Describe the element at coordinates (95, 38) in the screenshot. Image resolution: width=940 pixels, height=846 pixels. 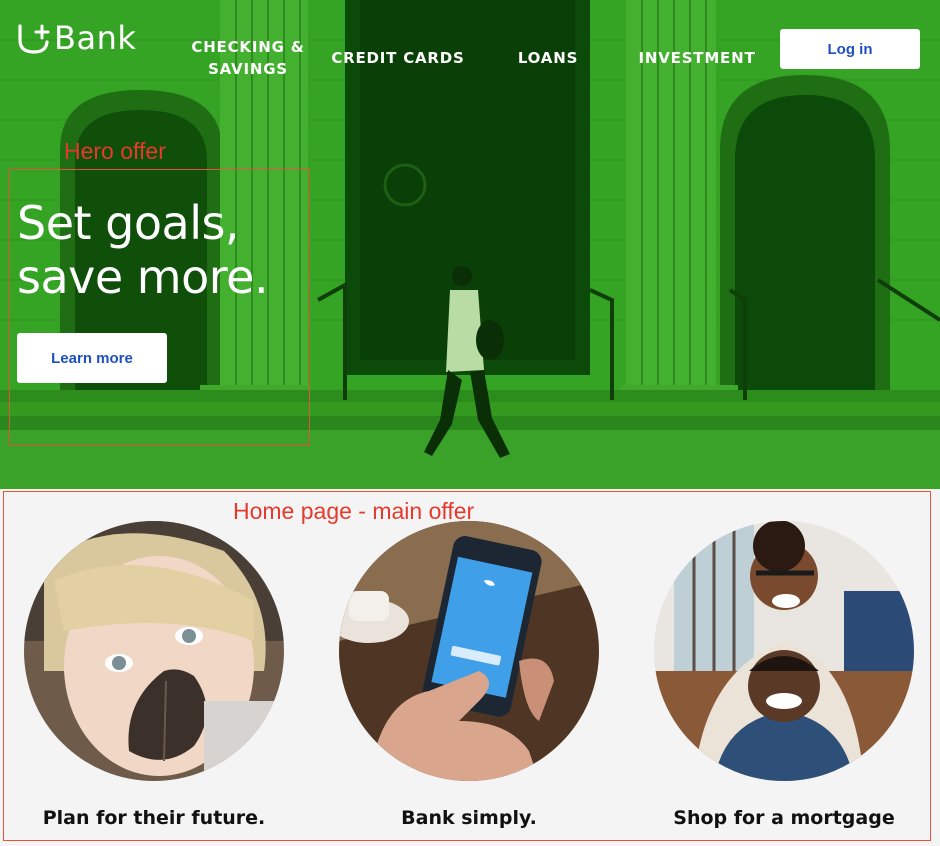
I see `brand-name: Bank` at that location.